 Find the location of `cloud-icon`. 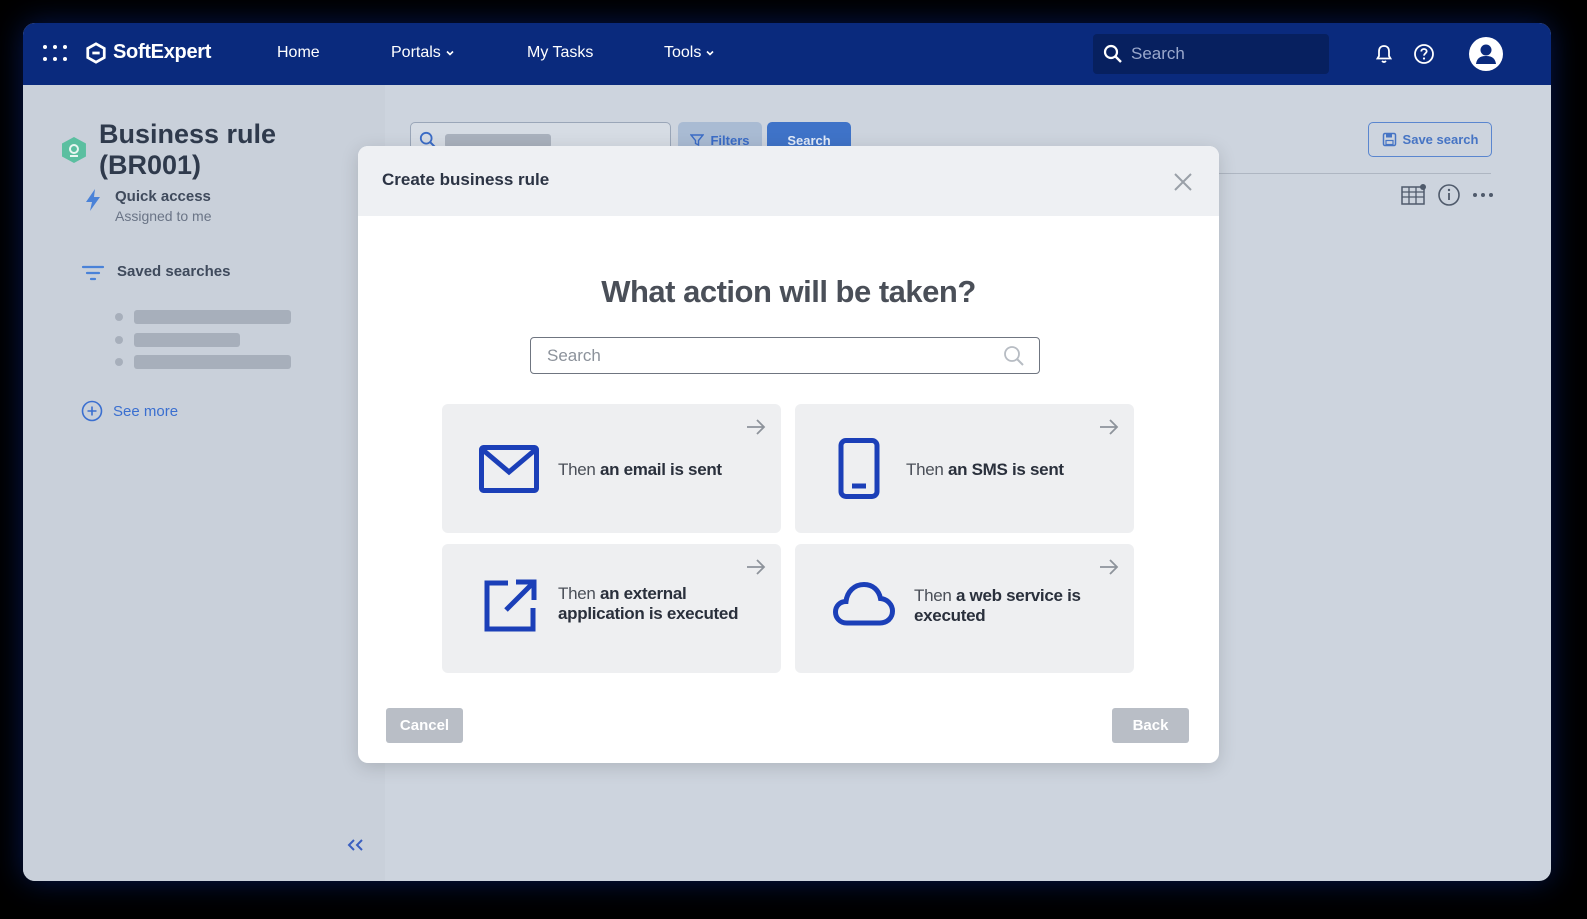

cloud-icon is located at coordinates (864, 603).